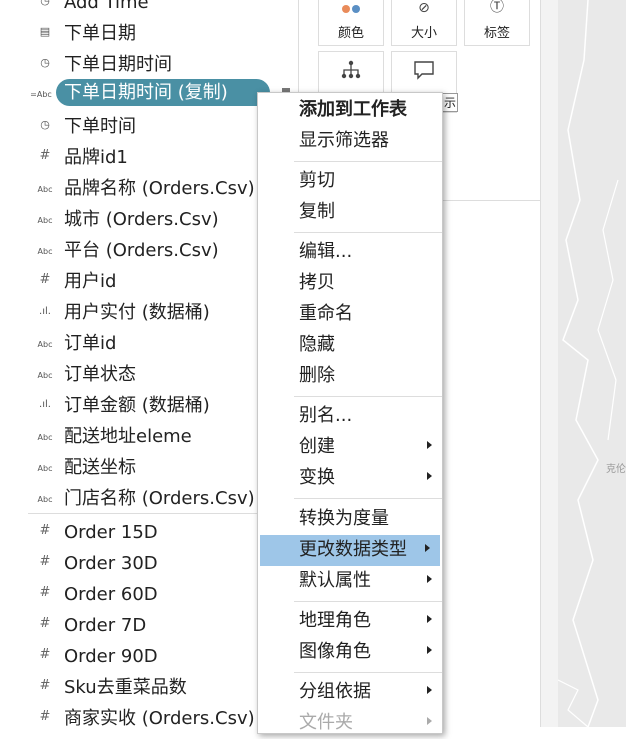 This screenshot has width=626, height=739. Describe the element at coordinates (141, 282) in the screenshot. I see `field-user-id: # 用户id` at that location.